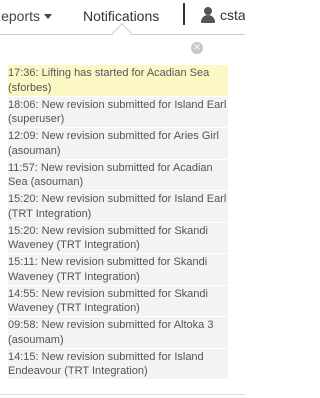 The height and width of the screenshot is (398, 320). What do you see at coordinates (208, 15) in the screenshot?
I see `user-icon` at bounding box center [208, 15].